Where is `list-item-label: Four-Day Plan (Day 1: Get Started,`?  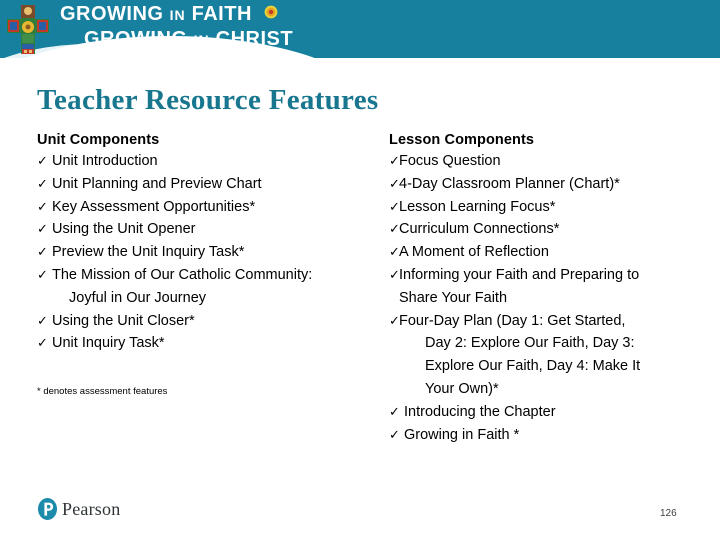 list-item-label: Four-Day Plan (Day 1: Get Started, is located at coordinates (512, 320).